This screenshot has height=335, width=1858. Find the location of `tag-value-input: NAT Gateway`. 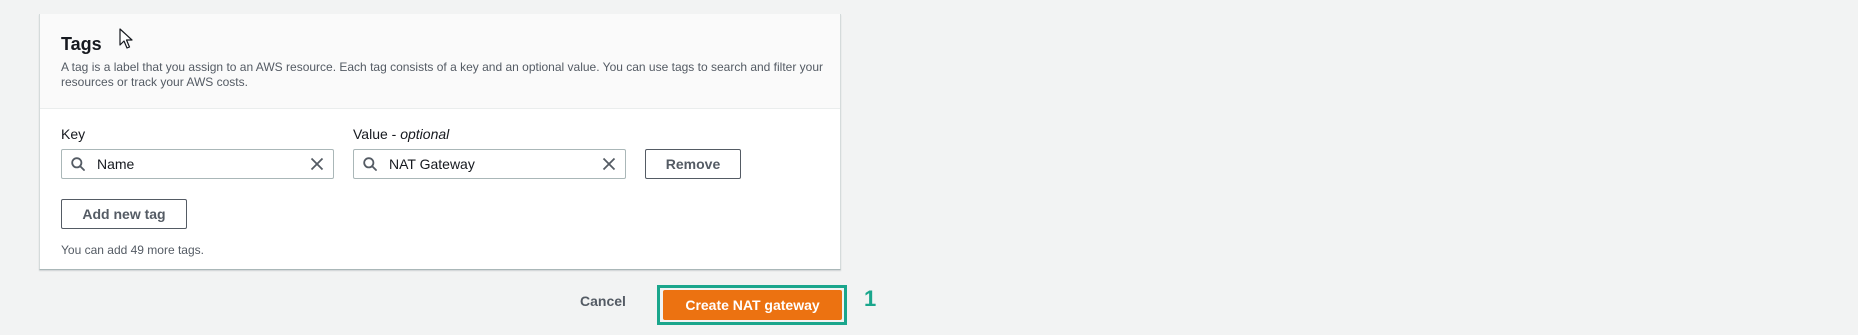

tag-value-input: NAT Gateway is located at coordinates (489, 164).